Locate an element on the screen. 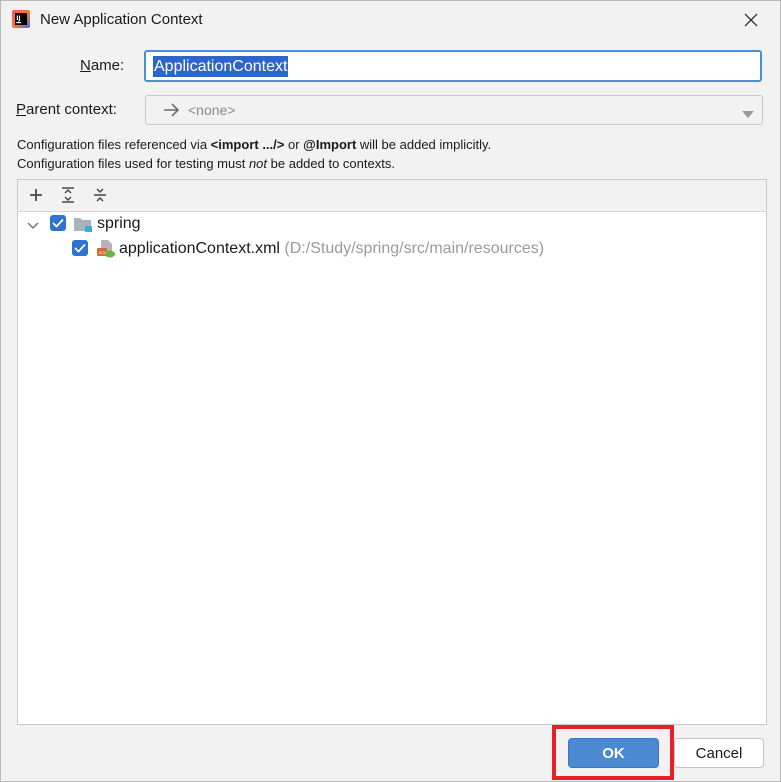 The height and width of the screenshot is (782, 781). file-path: (D:/Study/spring/src/main/resources) is located at coordinates (414, 248).